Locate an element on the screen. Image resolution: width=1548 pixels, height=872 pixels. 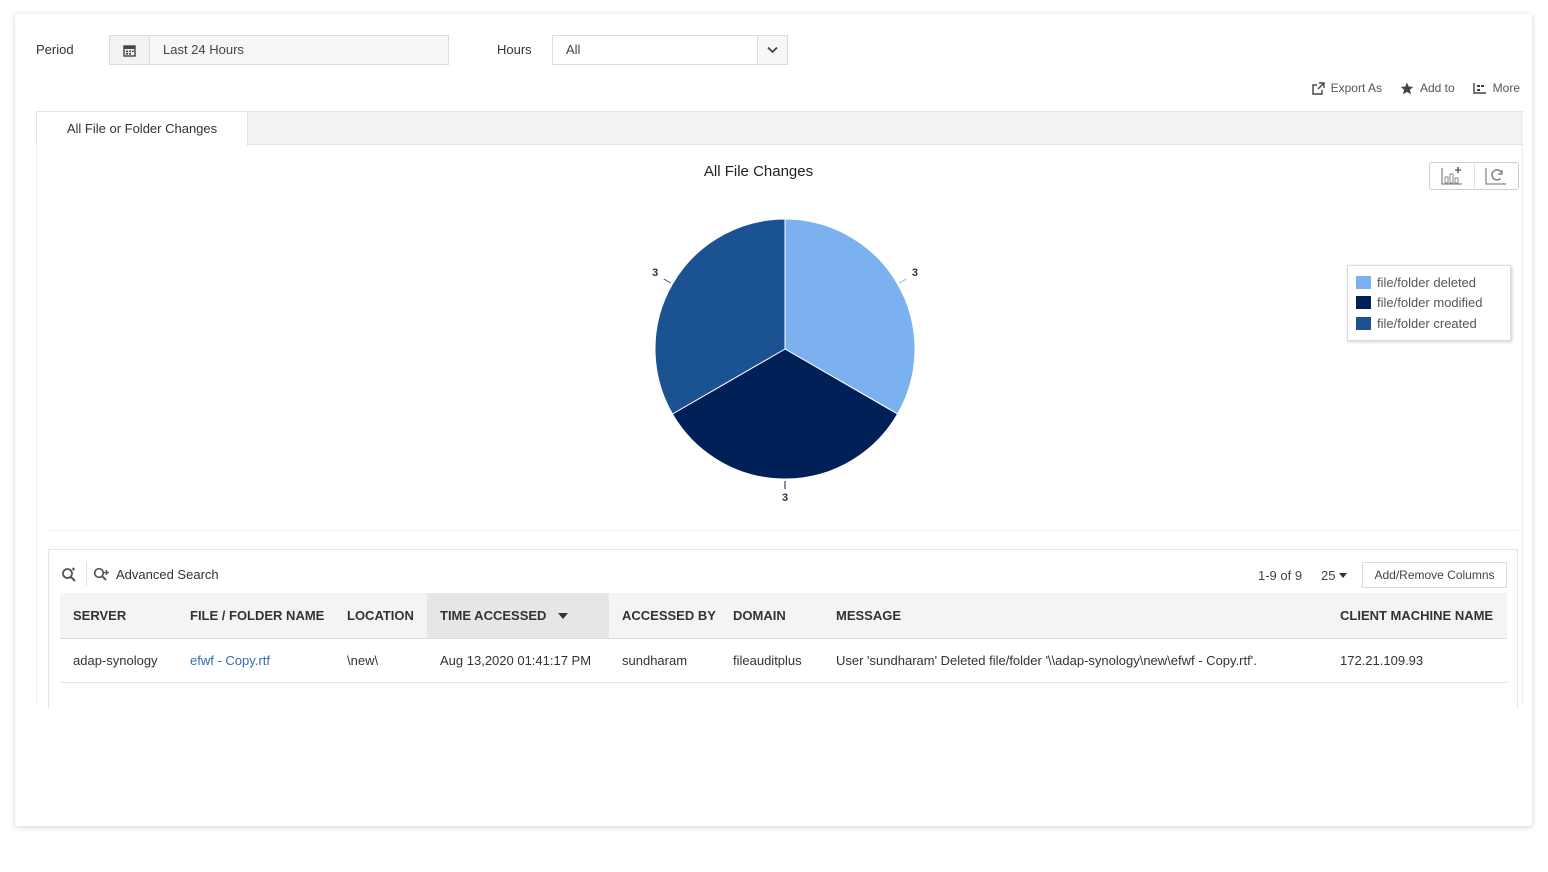
pager-info: 1-9 of 9 is located at coordinates (1280, 575).